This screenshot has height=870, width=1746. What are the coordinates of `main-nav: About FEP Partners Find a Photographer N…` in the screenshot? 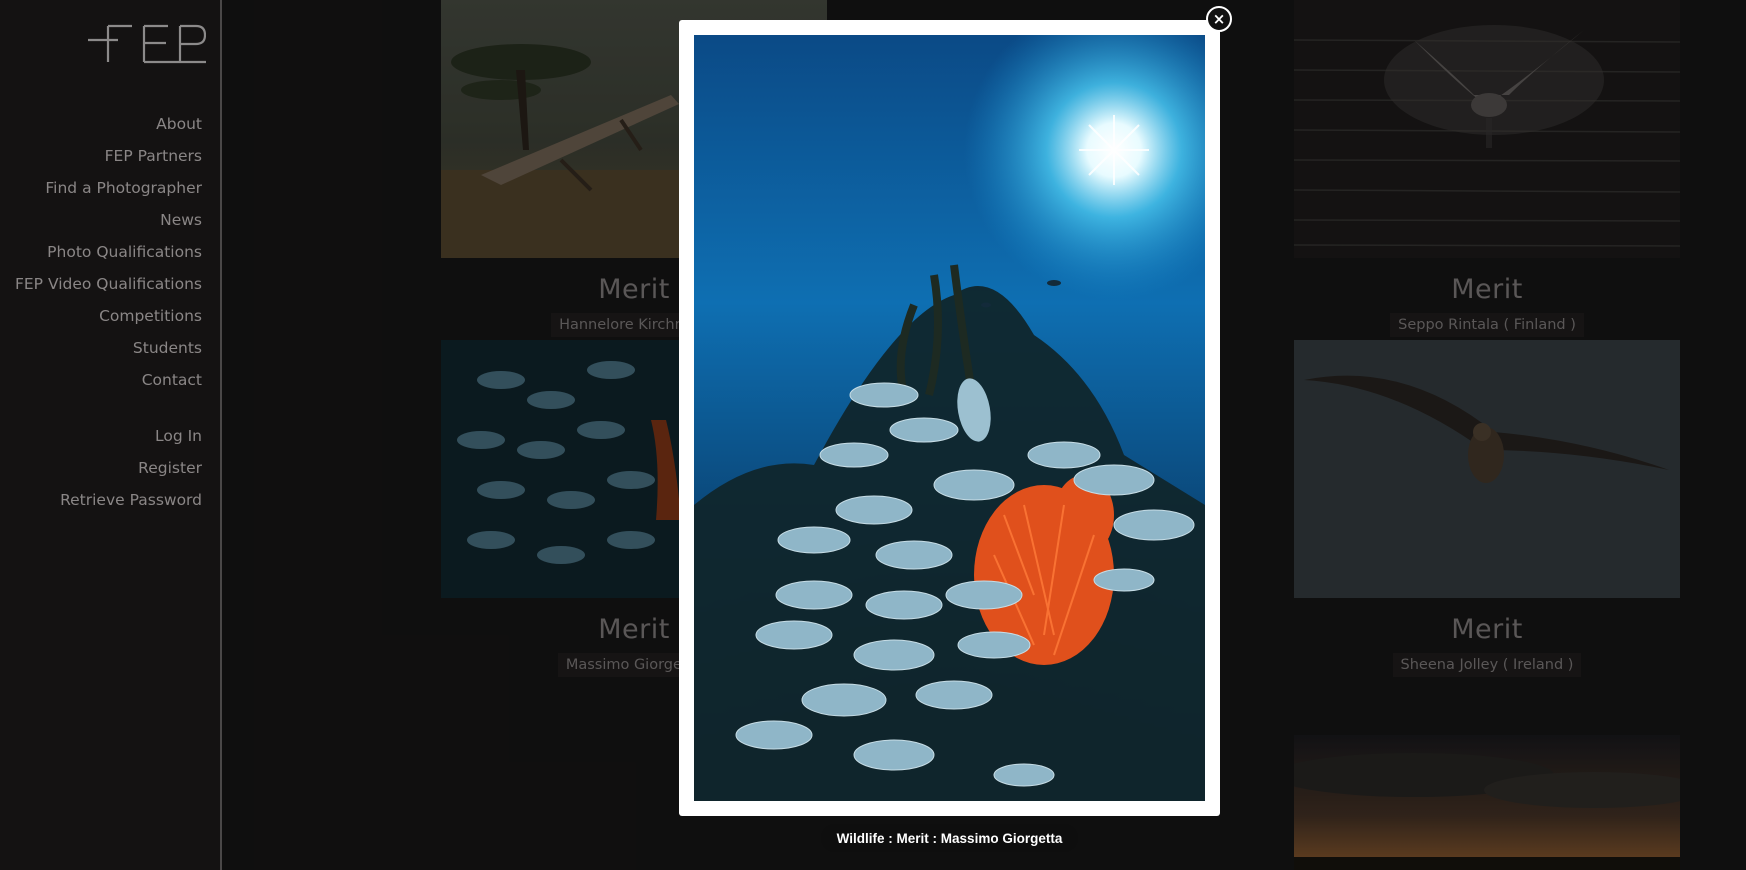 It's located at (108, 312).